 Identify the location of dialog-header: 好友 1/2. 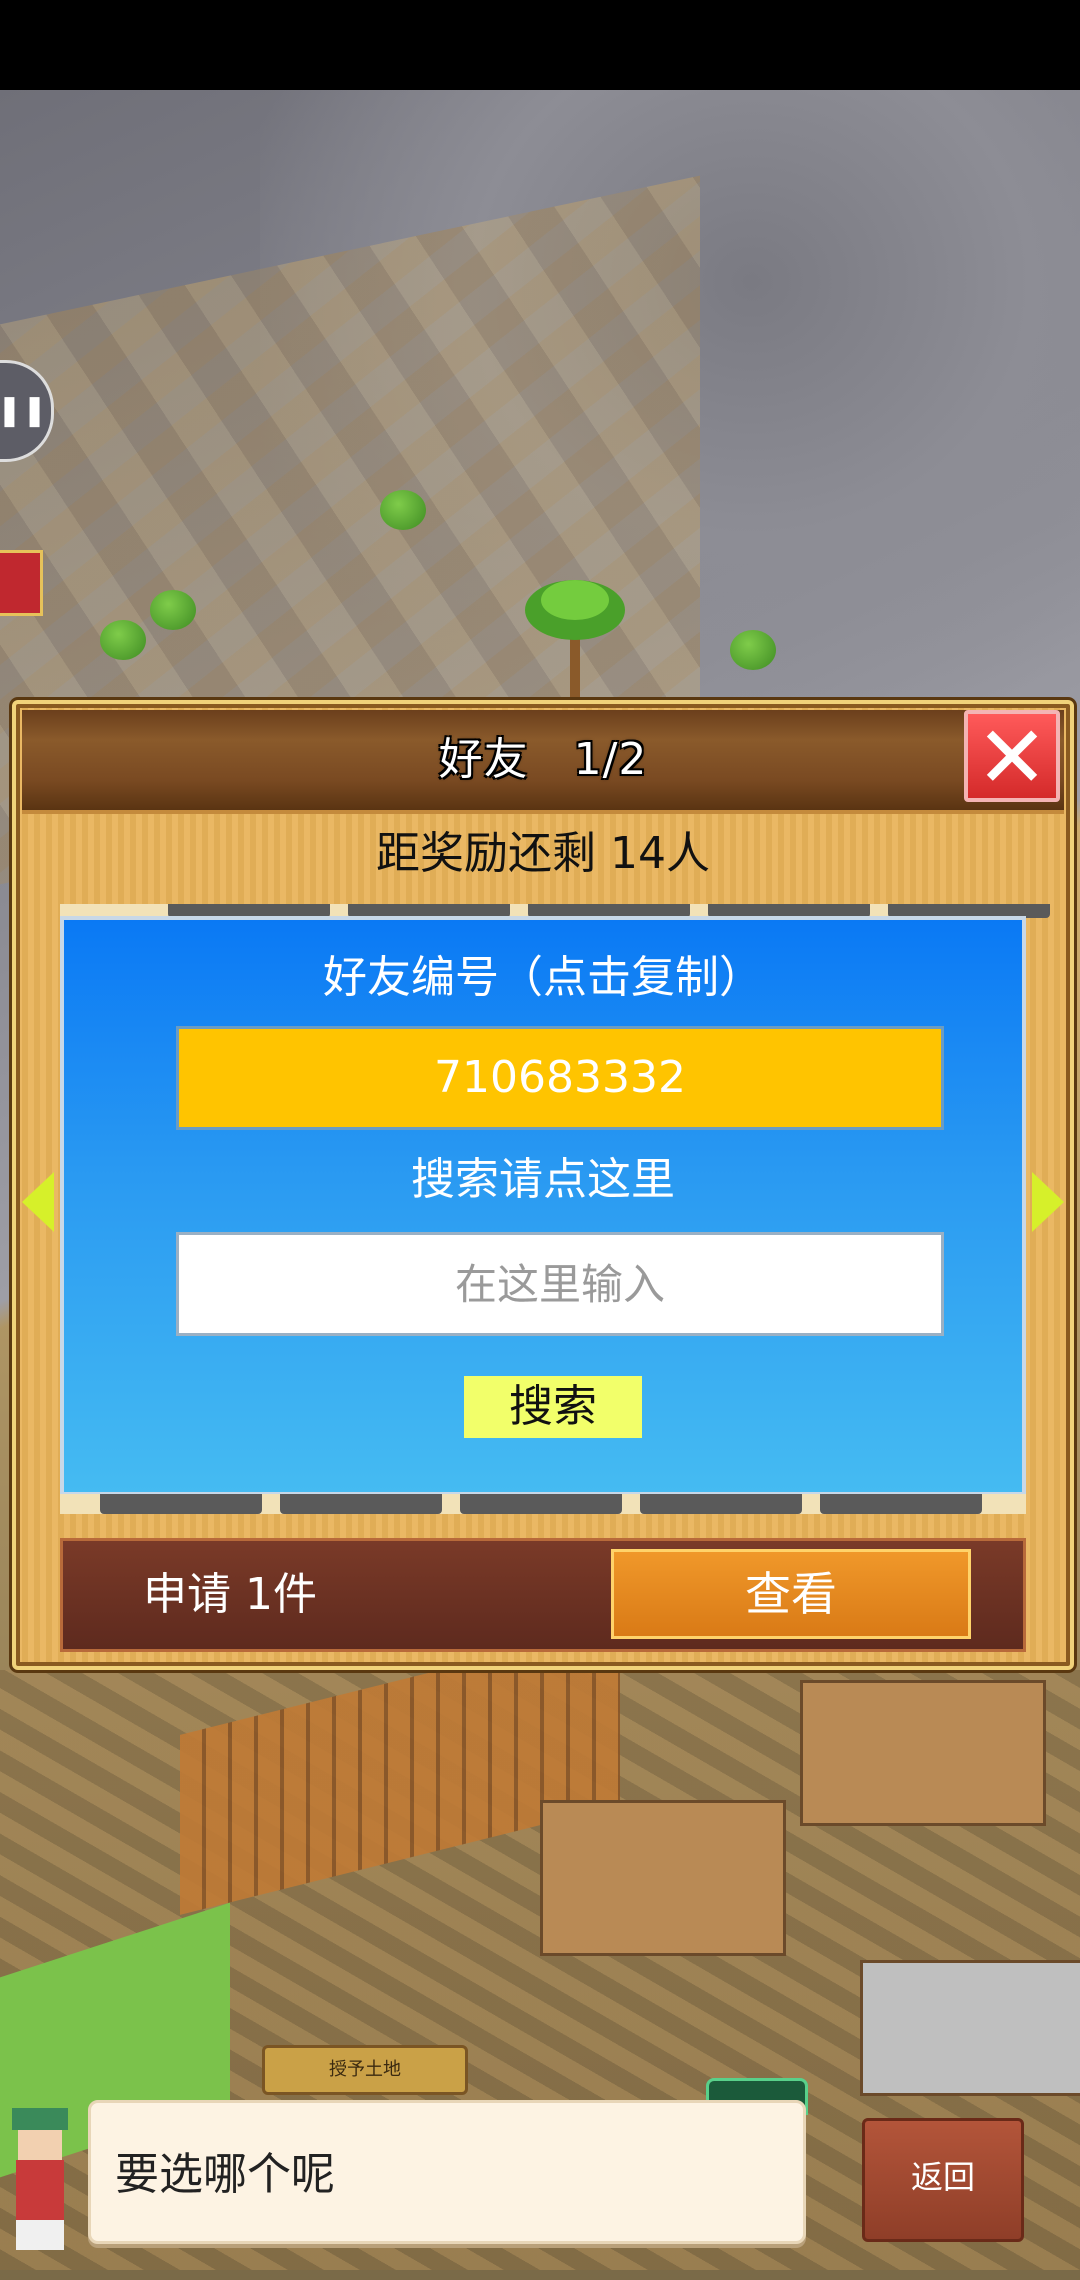
(543, 762).